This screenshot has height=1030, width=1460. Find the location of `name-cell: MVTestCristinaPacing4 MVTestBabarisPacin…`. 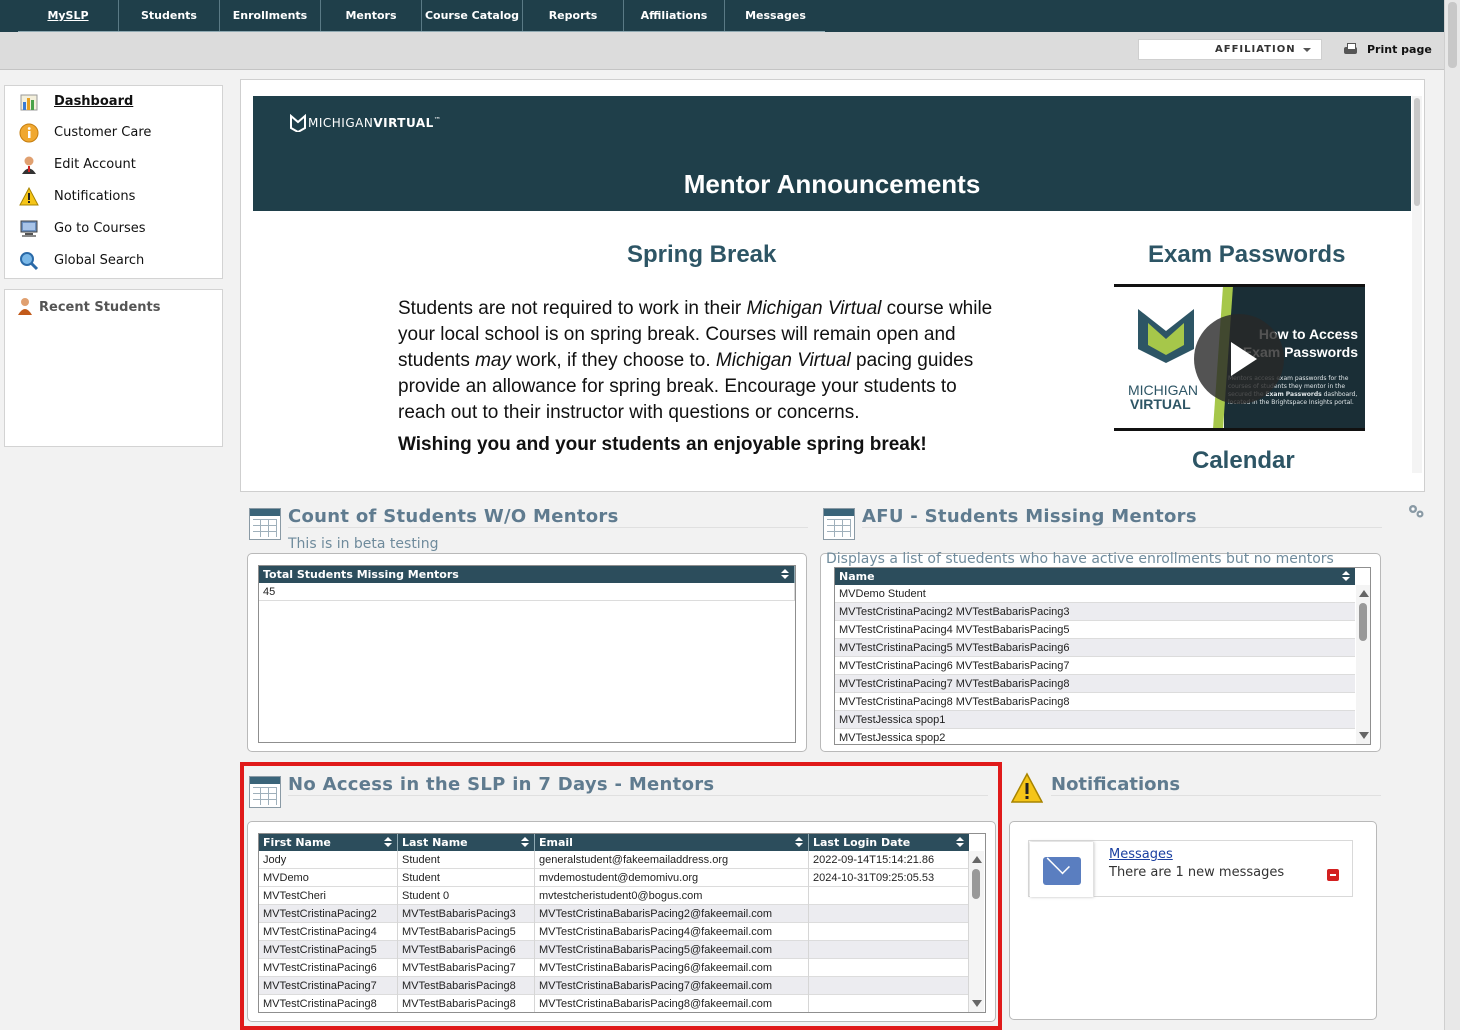

name-cell: MVTestCristinaPacing4 MVTestBabarisPacin… is located at coordinates (954, 630).